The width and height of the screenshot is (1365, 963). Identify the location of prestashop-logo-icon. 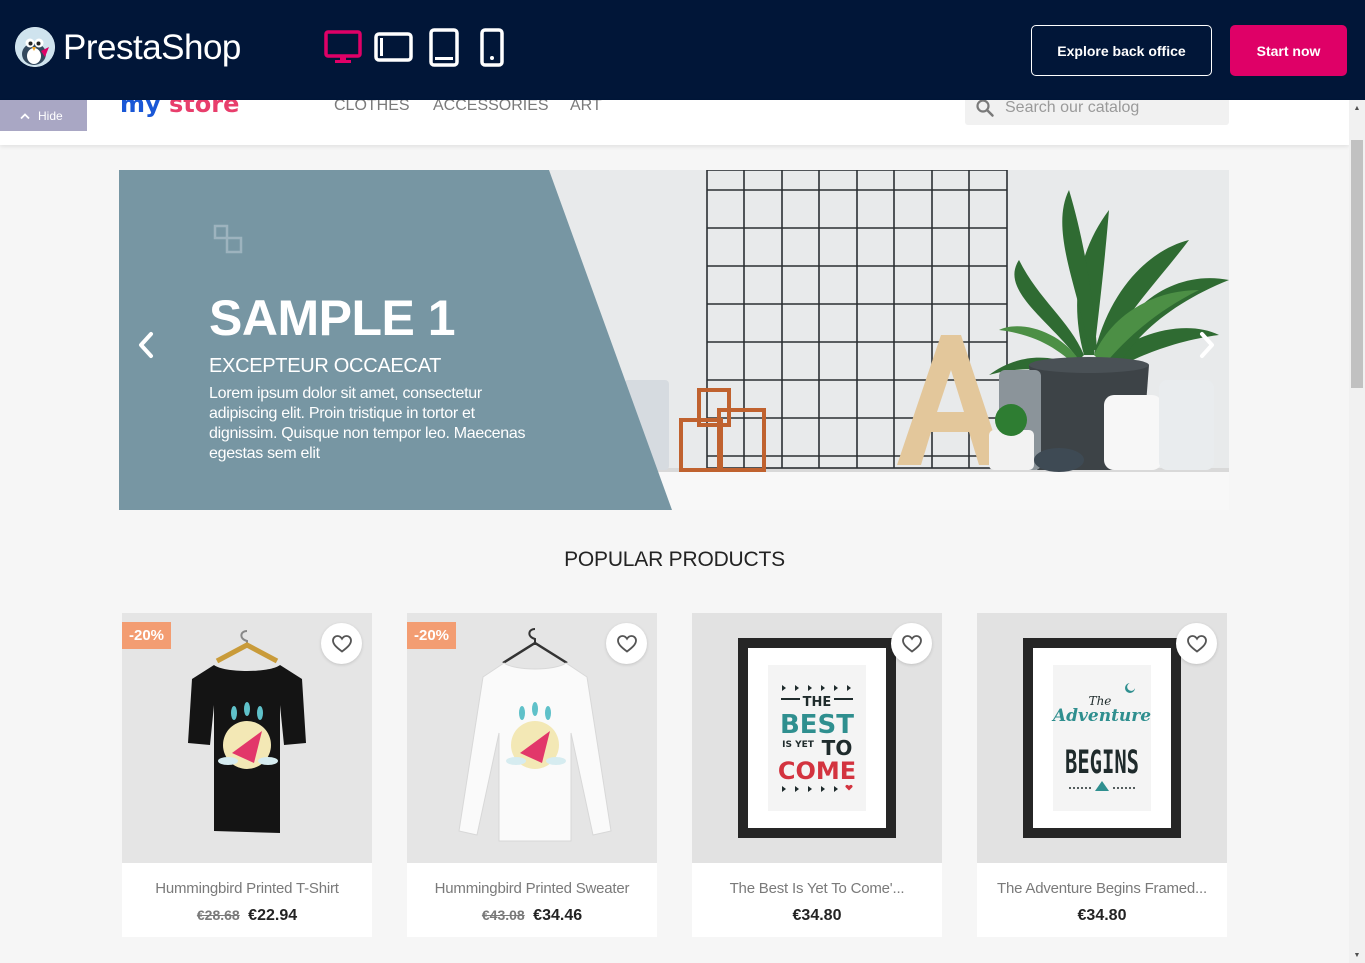
(35, 47).